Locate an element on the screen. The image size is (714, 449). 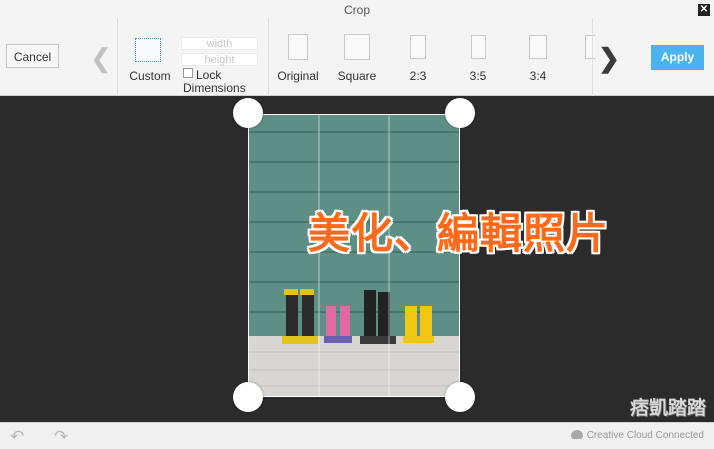
checkbox-icon is located at coordinates (188, 73).